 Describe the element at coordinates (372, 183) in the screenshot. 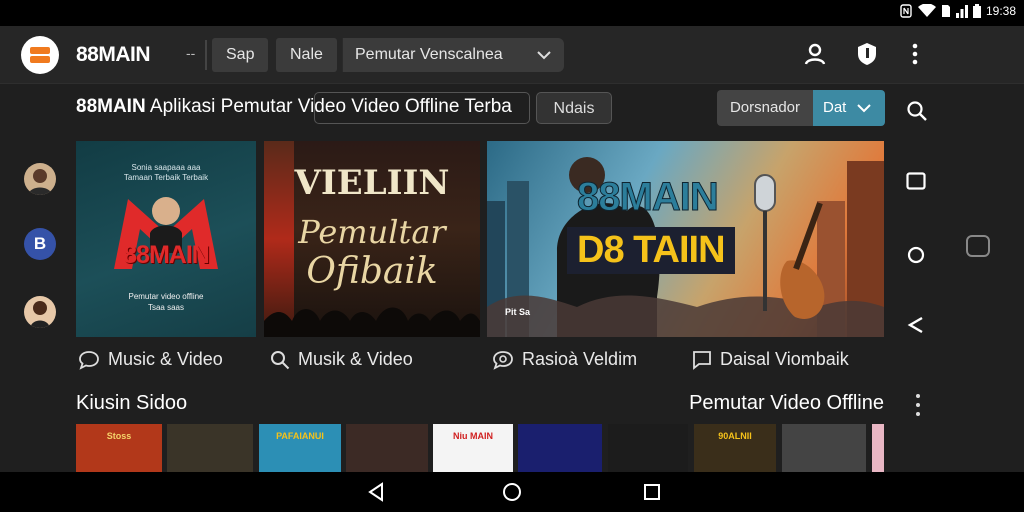

I see `card-title: VIELIIN` at that location.